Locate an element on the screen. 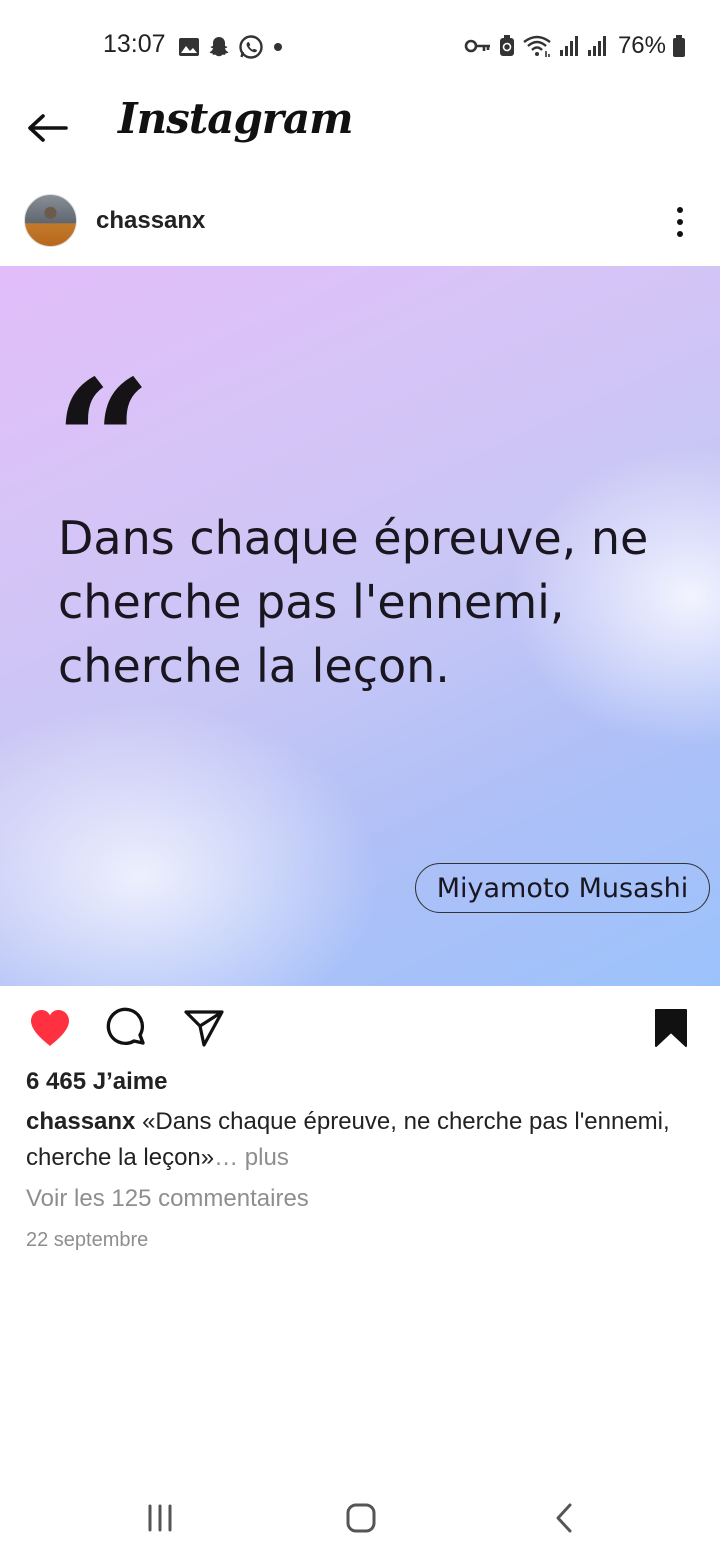  bookmark-filled-icon is located at coordinates (671, 1028).